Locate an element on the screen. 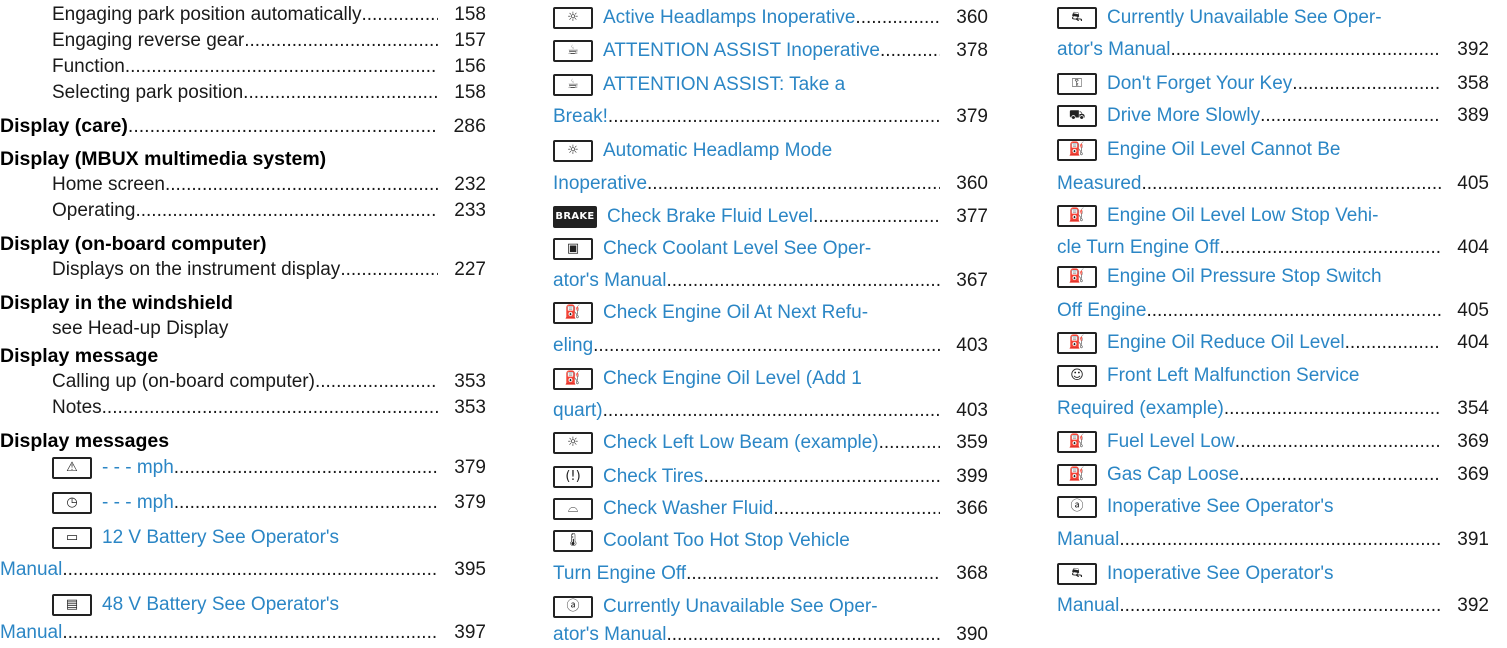  airbag-icon: ☺ is located at coordinates (1077, 376).